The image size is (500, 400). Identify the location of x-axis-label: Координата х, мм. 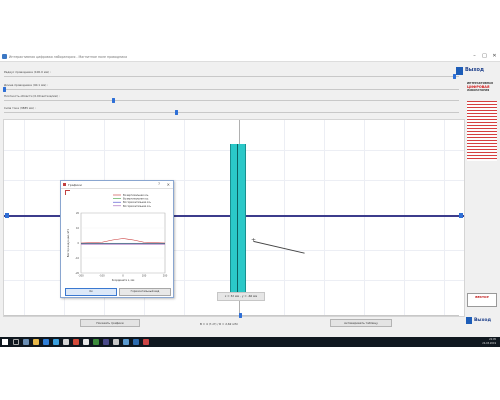
(123, 280).